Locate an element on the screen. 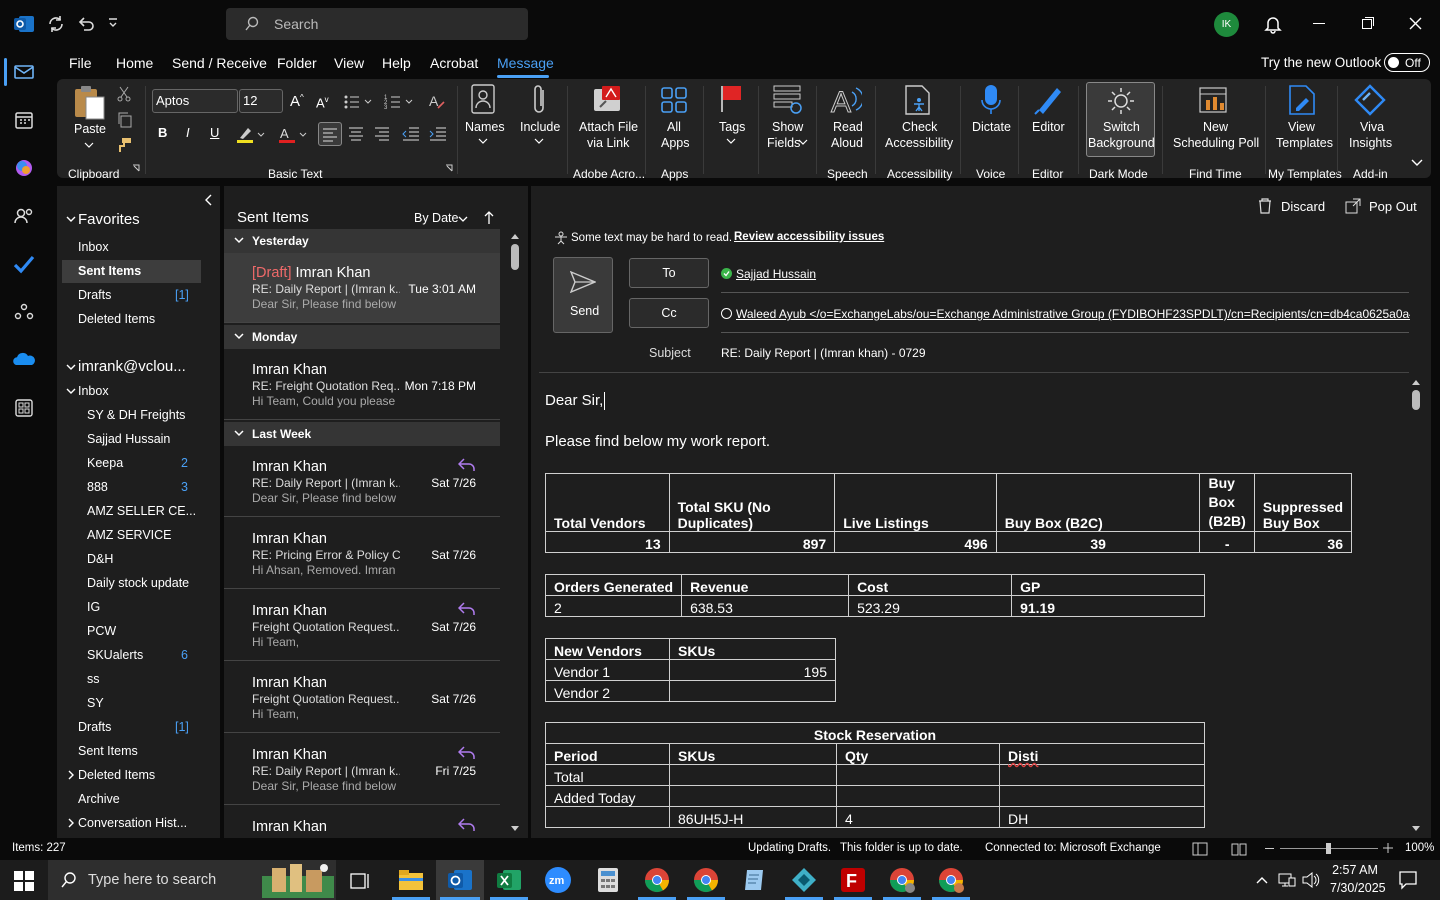 This screenshot has width=1440, height=900. check-accessibility-icon is located at coordinates (918, 100).